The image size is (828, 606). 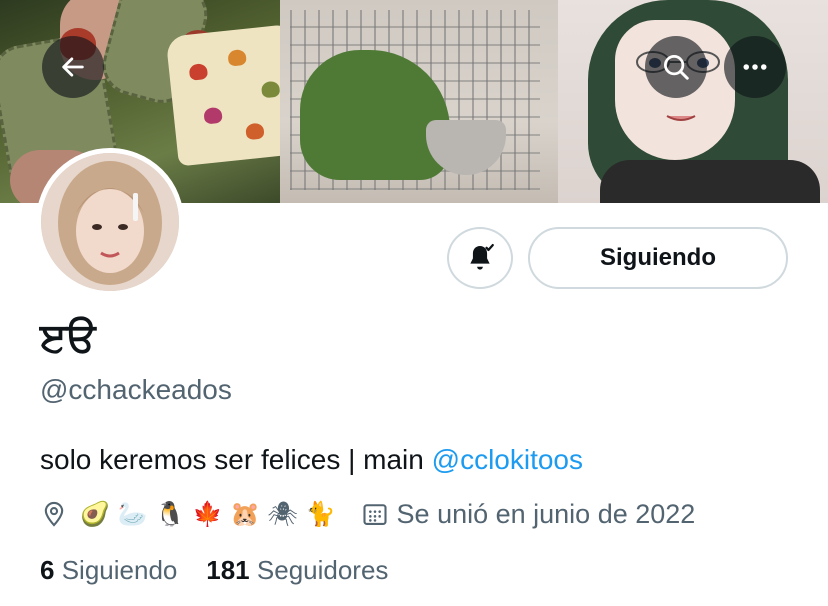 I want to click on location-emojis: 🥑 🦢 🐧 🍁 🐹 🕷 🐈, so click(x=208, y=514).